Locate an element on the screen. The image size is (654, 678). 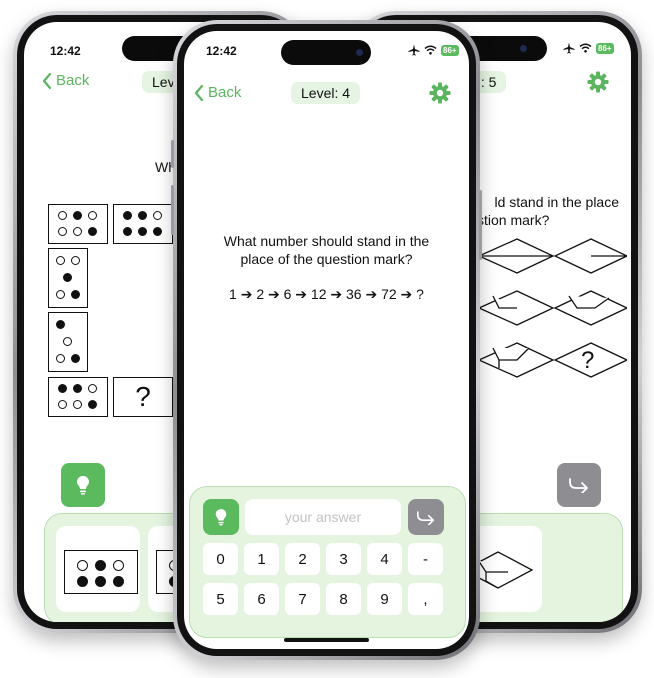
keypad-tray: your answer 0 1 2 3 4 - 5 6 7 8 9 , is located at coordinates (327, 562).